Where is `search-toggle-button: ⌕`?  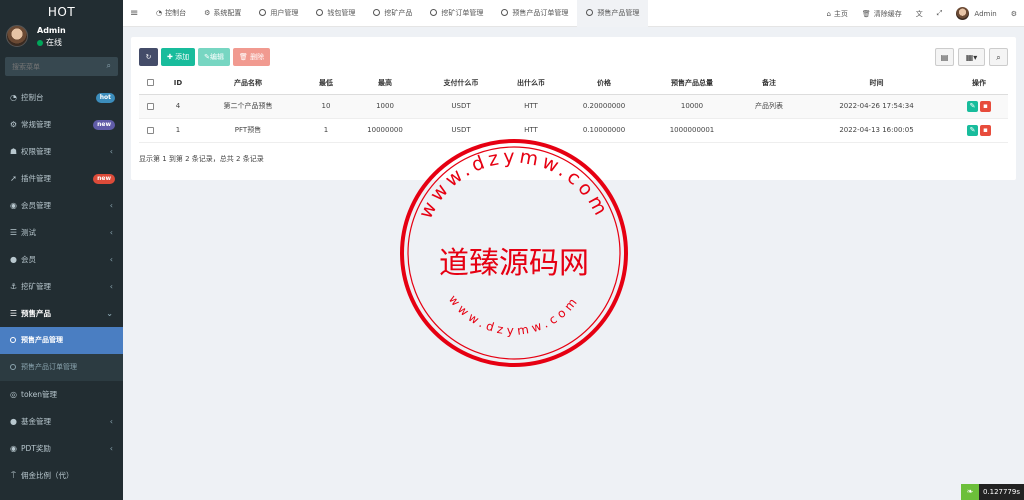
search-toggle-button: ⌕ is located at coordinates (998, 57).